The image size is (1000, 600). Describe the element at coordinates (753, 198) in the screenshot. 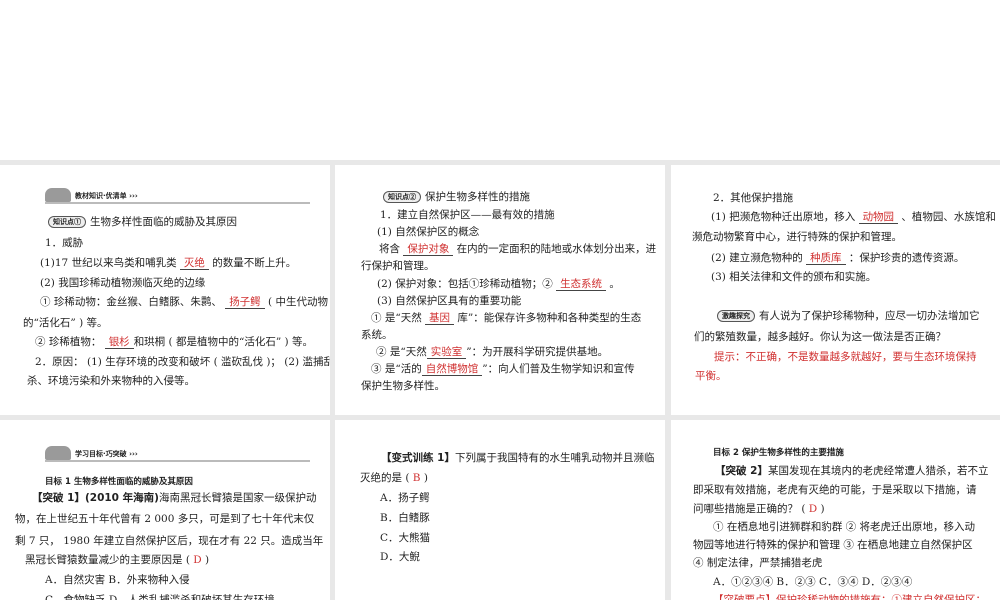

I see `text-line: 2．其他保护措施` at that location.